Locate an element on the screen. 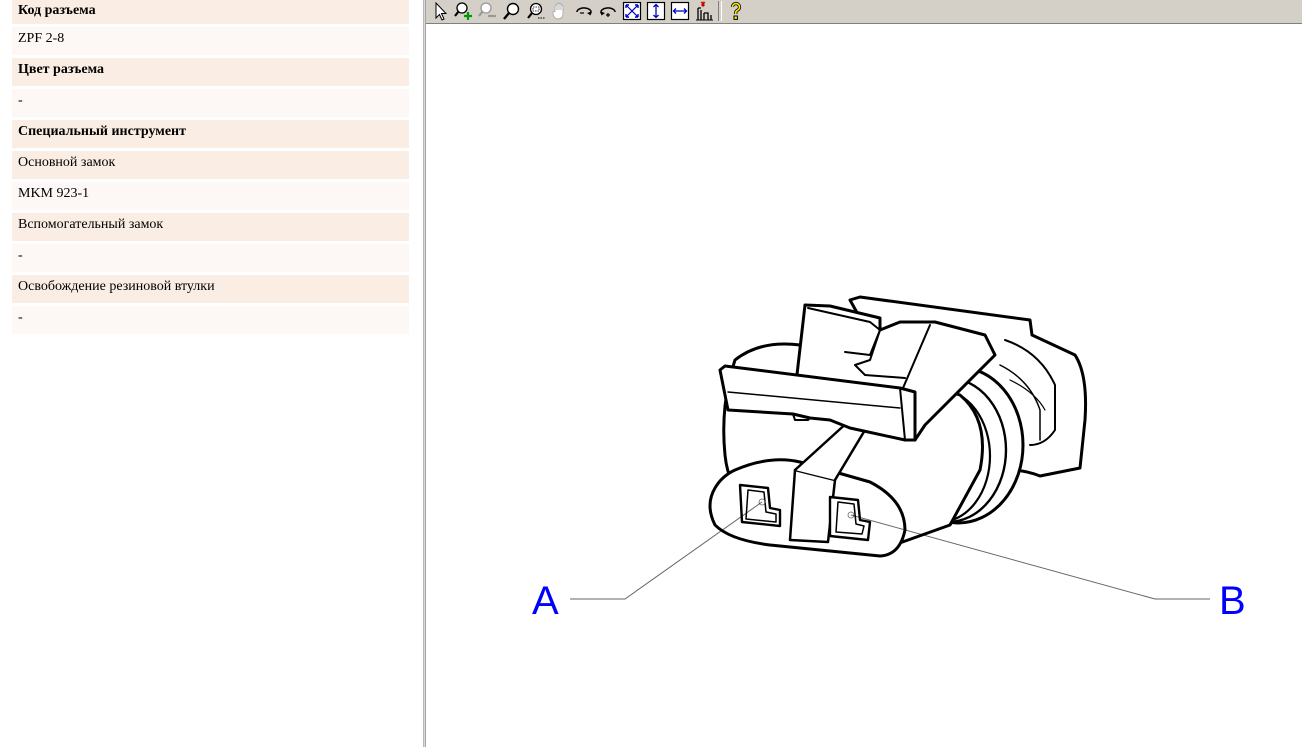 The image size is (1302, 747). fit-all-button is located at coordinates (632, 11).